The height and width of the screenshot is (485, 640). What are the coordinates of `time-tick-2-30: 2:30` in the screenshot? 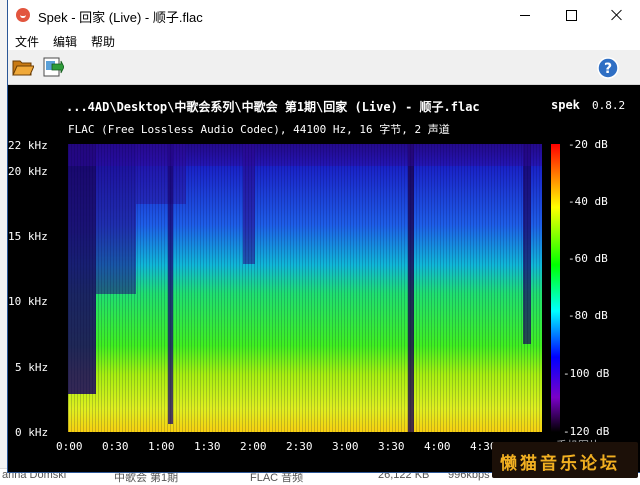 It's located at (299, 446).